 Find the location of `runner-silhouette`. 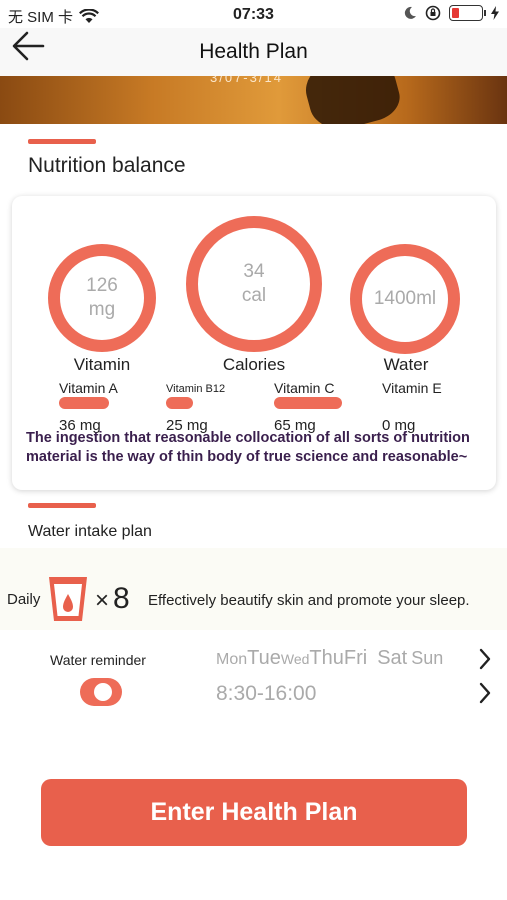

runner-silhouette is located at coordinates (352, 100).